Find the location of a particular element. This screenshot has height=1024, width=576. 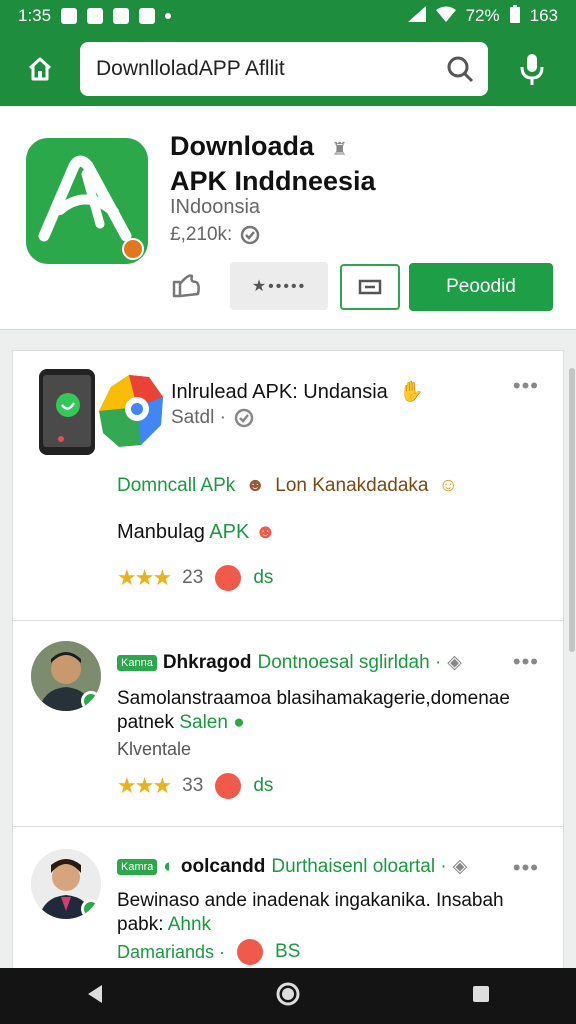

notification-icon is located at coordinates (69, 16).